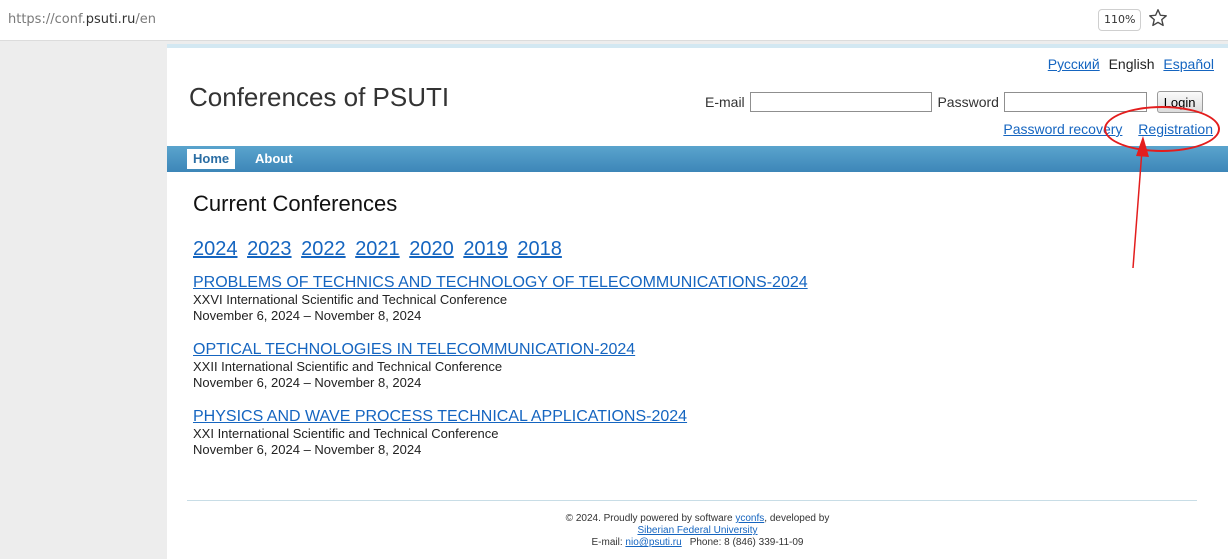 The width and height of the screenshot is (1228, 559). I want to click on lang-spanish-link: Español, so click(1188, 64).